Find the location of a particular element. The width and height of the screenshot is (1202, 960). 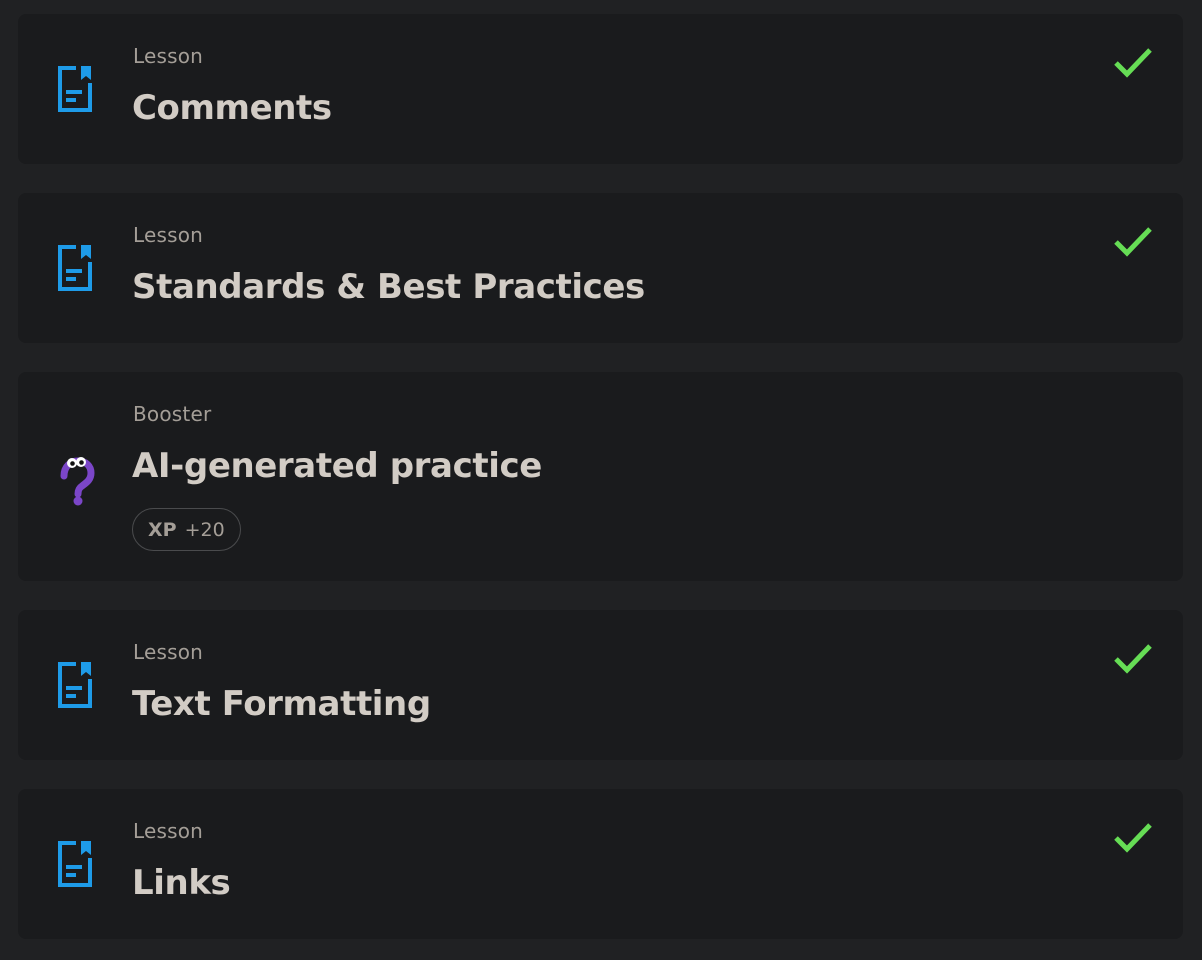

item-title: AI-generated practice is located at coordinates (337, 466).